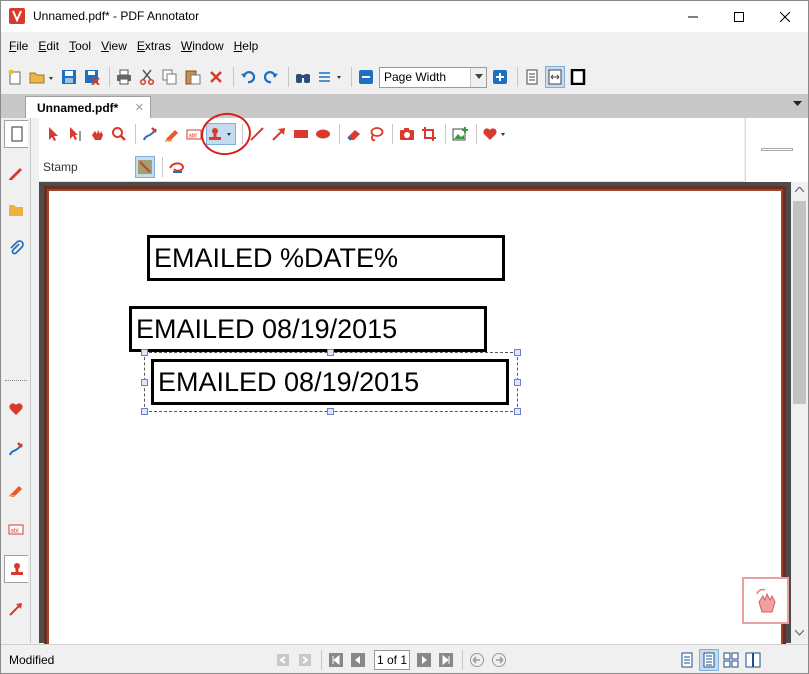 This screenshot has height=674, width=809. What do you see at coordinates (16, 134) in the screenshot?
I see `sidebar-pages-button` at bounding box center [16, 134].